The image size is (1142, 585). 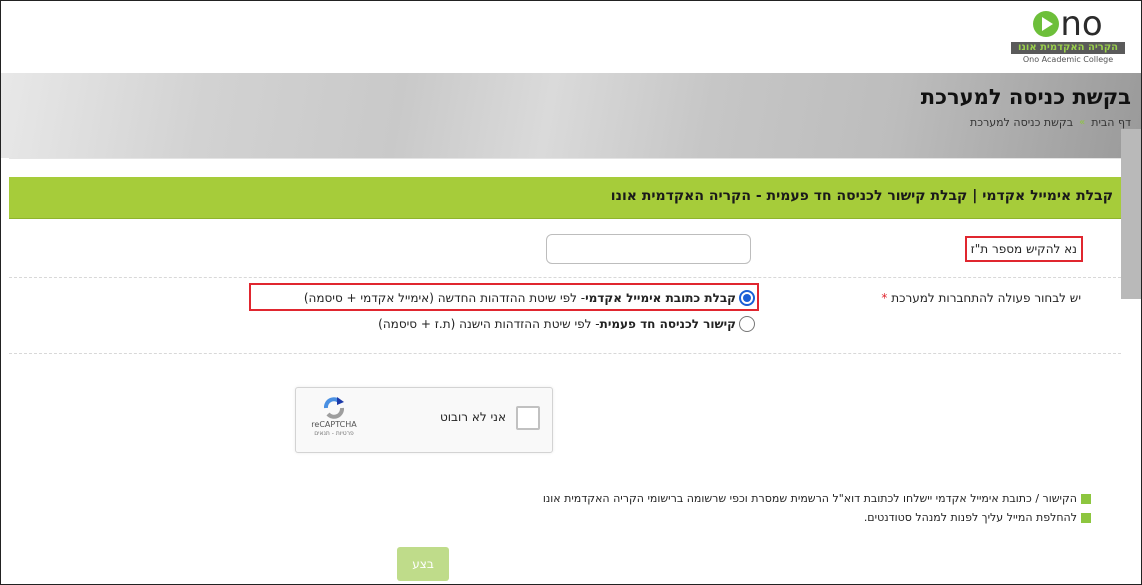 What do you see at coordinates (884, 298) in the screenshot?
I see `required-mark: *` at bounding box center [884, 298].